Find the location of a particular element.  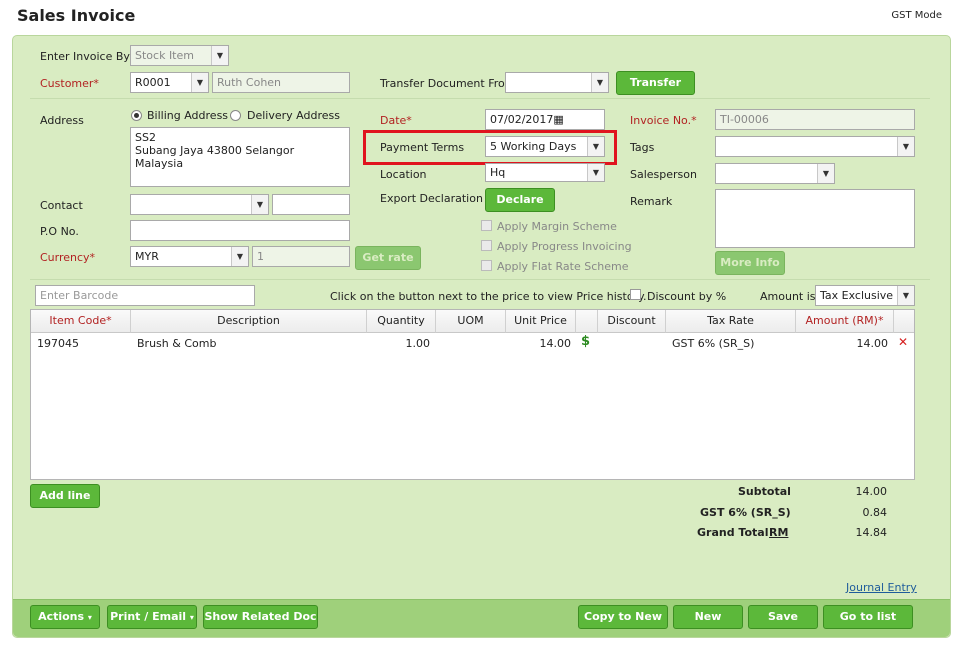

go-to-list-button: Go to list is located at coordinates (868, 617).